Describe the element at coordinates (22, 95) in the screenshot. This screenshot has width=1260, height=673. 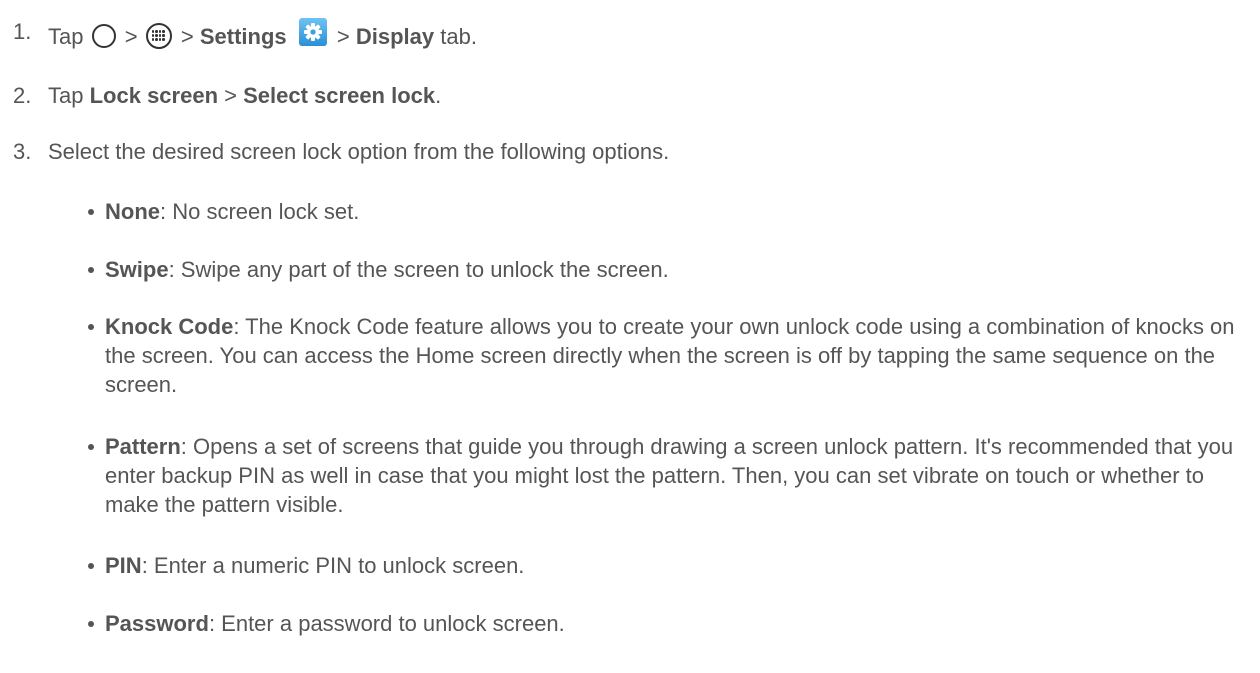
I see `step-number: 2.` at that location.